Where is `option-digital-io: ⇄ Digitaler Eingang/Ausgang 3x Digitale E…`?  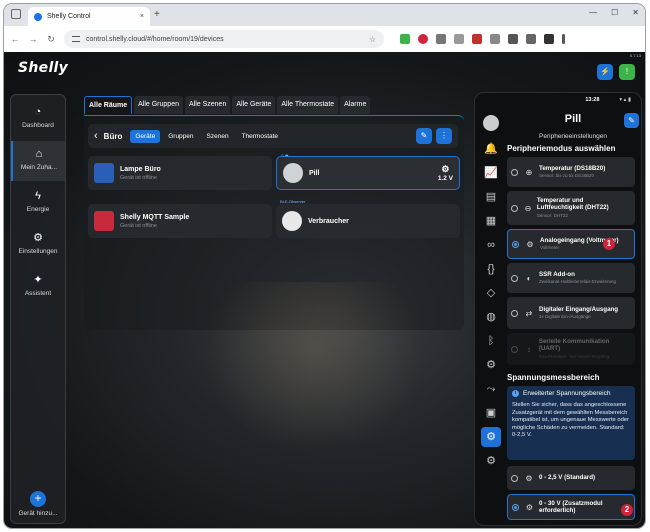
option-digital-io: ⇄ Digitaler Eingang/Ausgang 3x Digitale E… is located at coordinates (571, 313).